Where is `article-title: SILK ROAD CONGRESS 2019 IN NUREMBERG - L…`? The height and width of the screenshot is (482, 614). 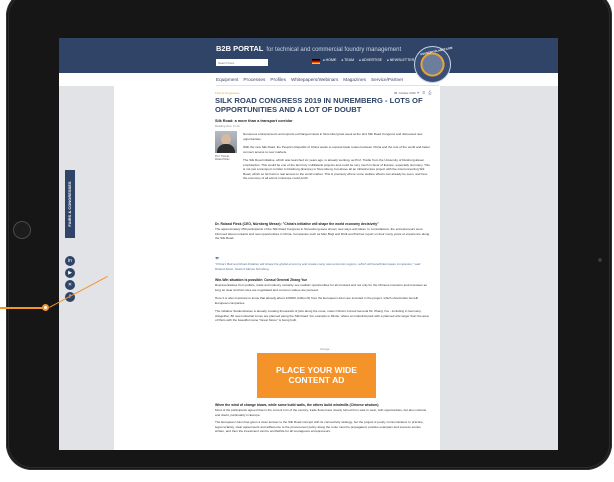
article-title: SILK ROAD CONGRESS 2019 IN NUREMBERG - L… is located at coordinates (319, 105).